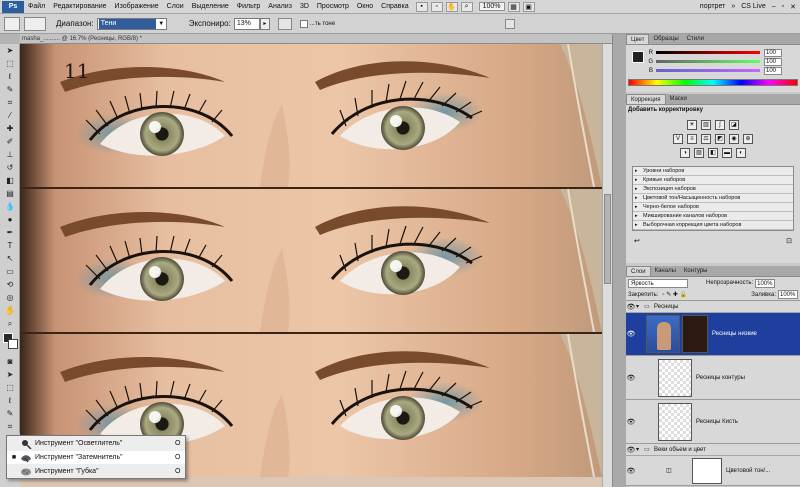  I want to click on slider-r-track, so click(708, 52).